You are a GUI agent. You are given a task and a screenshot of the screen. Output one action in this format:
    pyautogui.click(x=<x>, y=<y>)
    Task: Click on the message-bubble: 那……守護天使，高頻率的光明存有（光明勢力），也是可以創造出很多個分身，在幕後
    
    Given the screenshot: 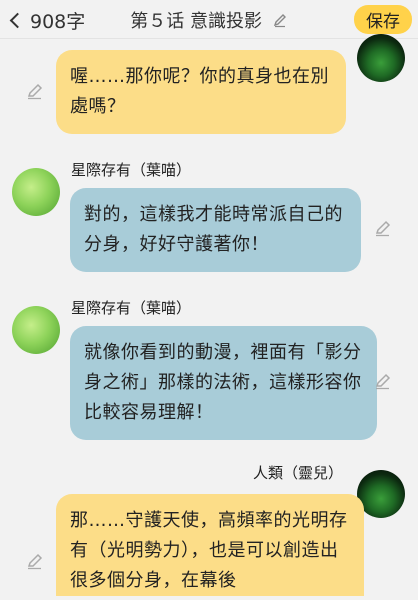 What is the action you would take?
    pyautogui.click(x=210, y=545)
    